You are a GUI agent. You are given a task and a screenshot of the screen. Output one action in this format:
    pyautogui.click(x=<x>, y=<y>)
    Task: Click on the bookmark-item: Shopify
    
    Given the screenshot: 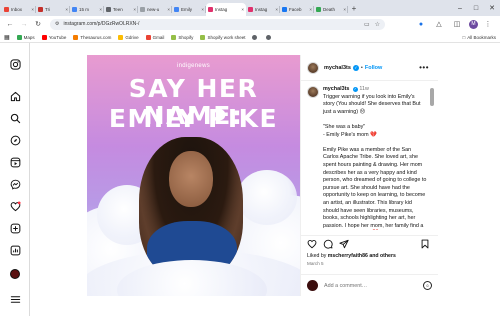 What is the action you would take?
    pyautogui.click(x=182, y=37)
    